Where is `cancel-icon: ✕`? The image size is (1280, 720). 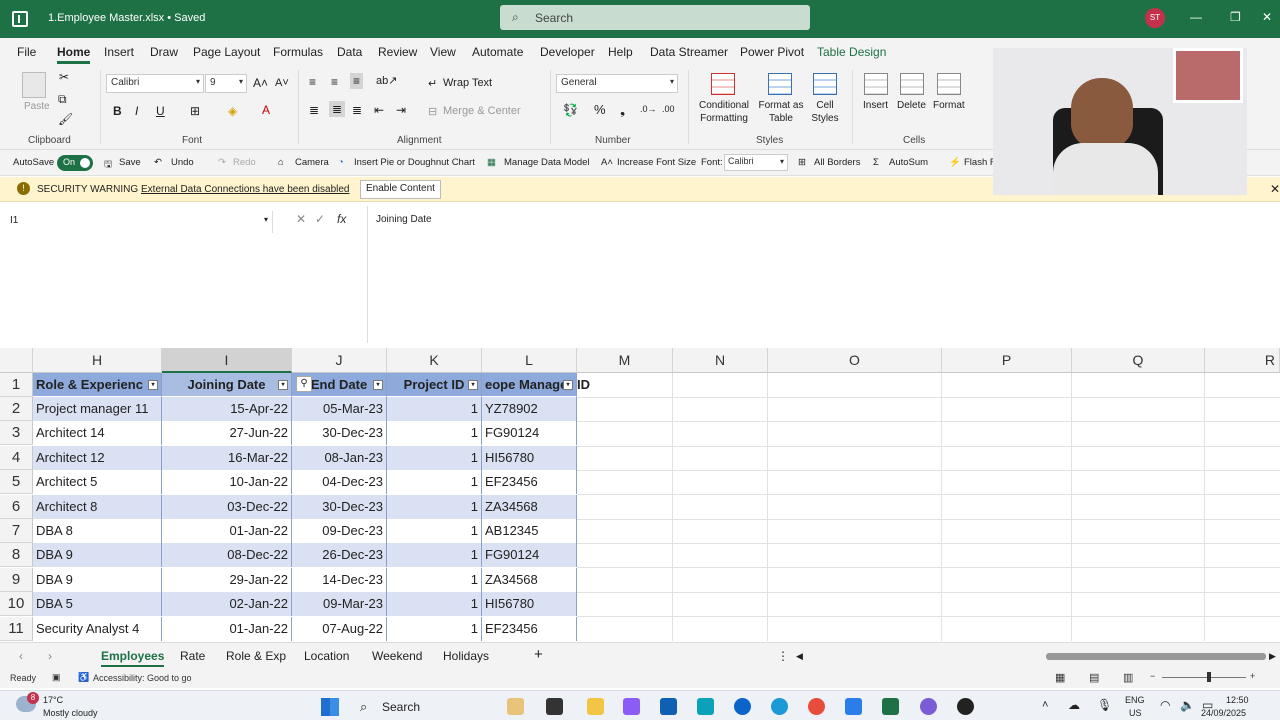
cancel-icon: ✕ is located at coordinates (301, 219).